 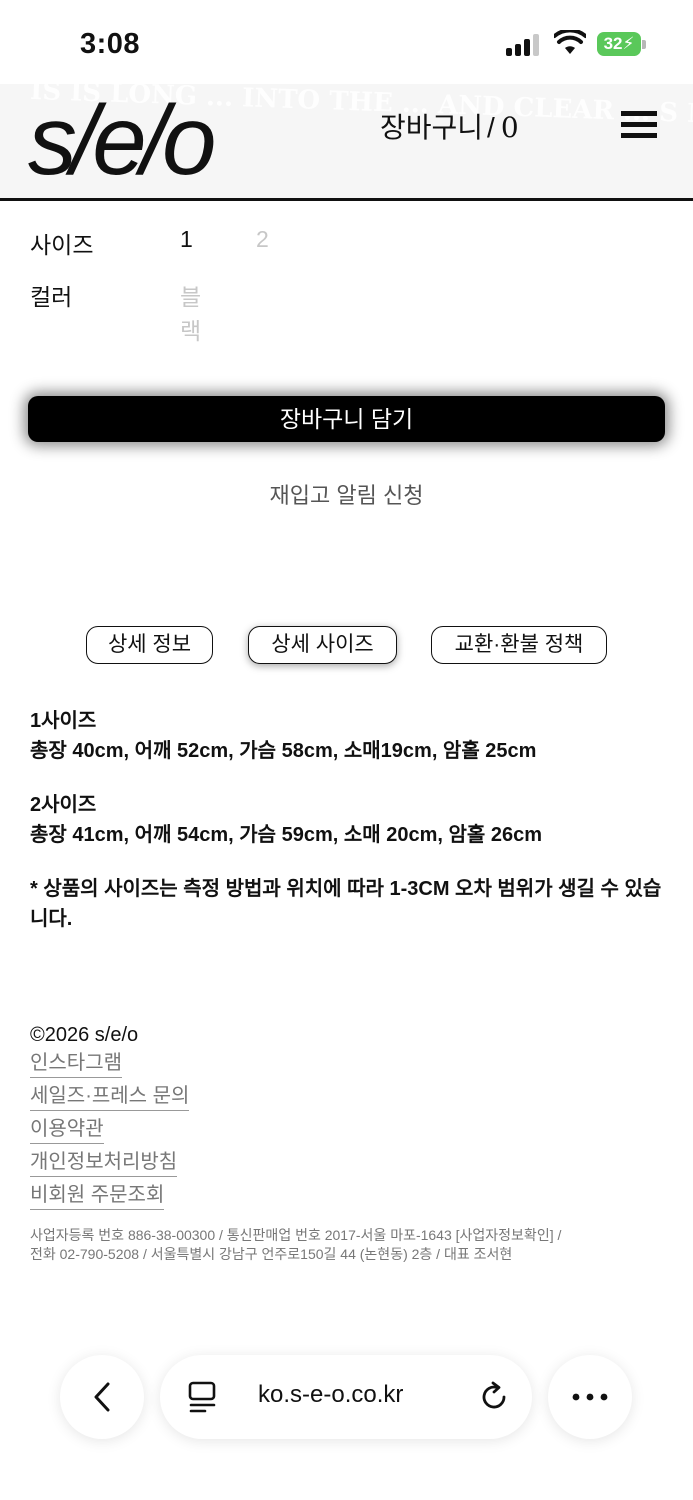 I want to click on restock-alert-button: 재입고 알림 신청, so click(x=347, y=495).